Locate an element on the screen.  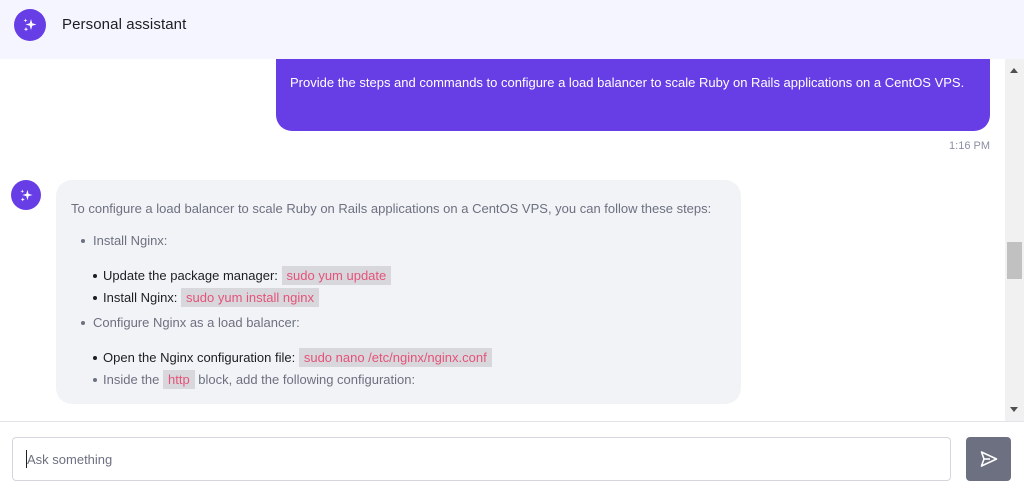
step-label: Install Nginx: is located at coordinates (130, 240).